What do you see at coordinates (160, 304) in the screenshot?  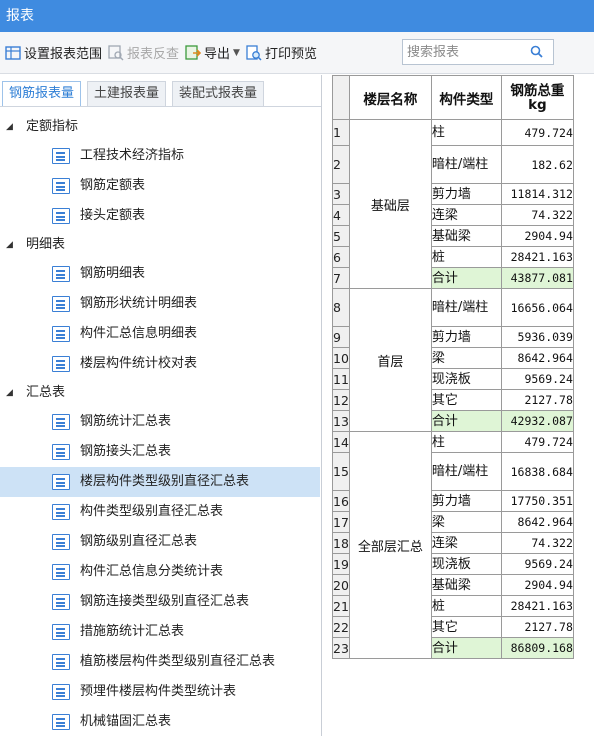 I see `tree-item-report: 钢筋形状统计明细表` at bounding box center [160, 304].